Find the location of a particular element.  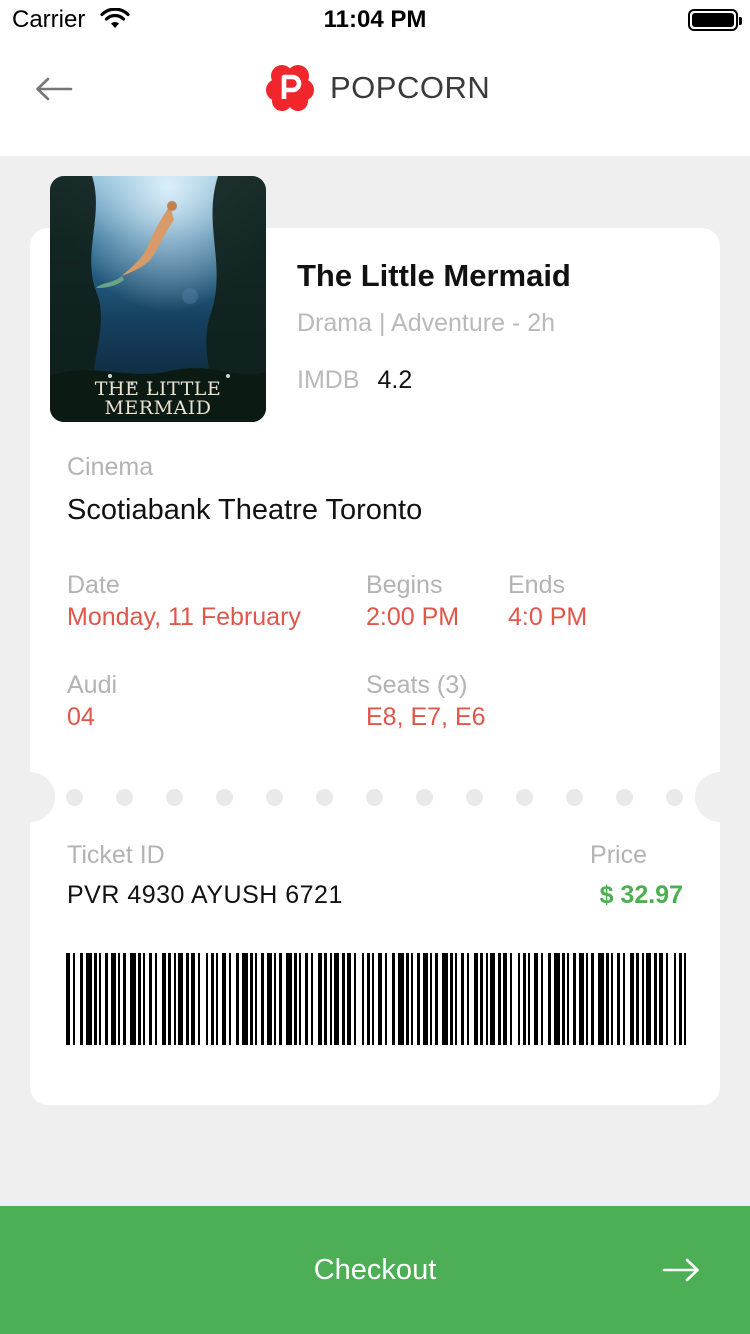

movie-title: The Little Mermaid is located at coordinates (434, 275).